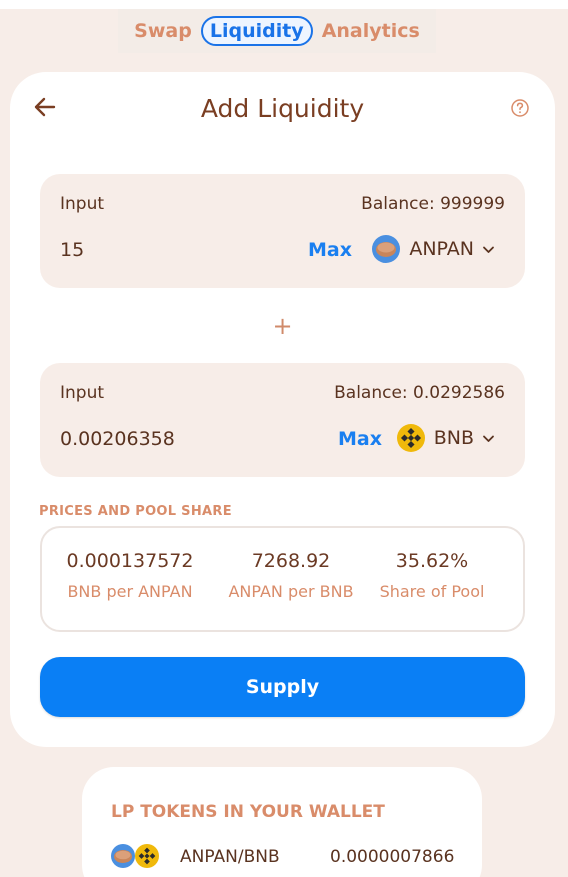  Describe the element at coordinates (386, 249) in the screenshot. I see `anpan-token-icon` at that location.